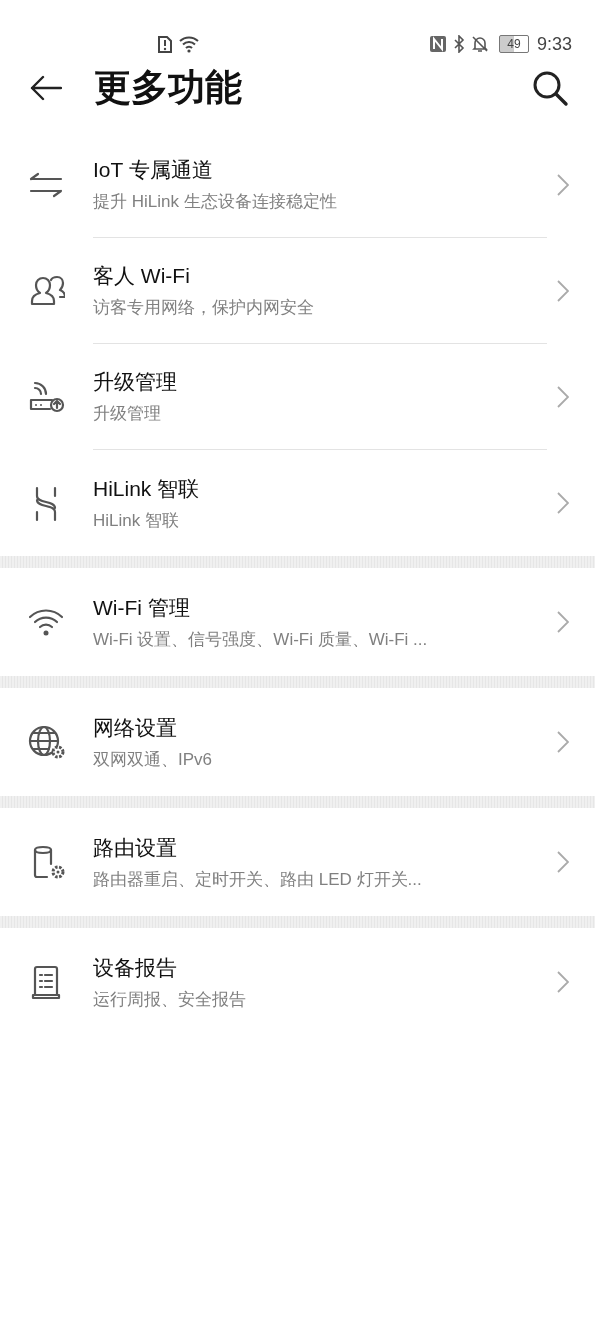  I want to click on item-subtitle: 双网双通、IPv6, so click(153, 759).